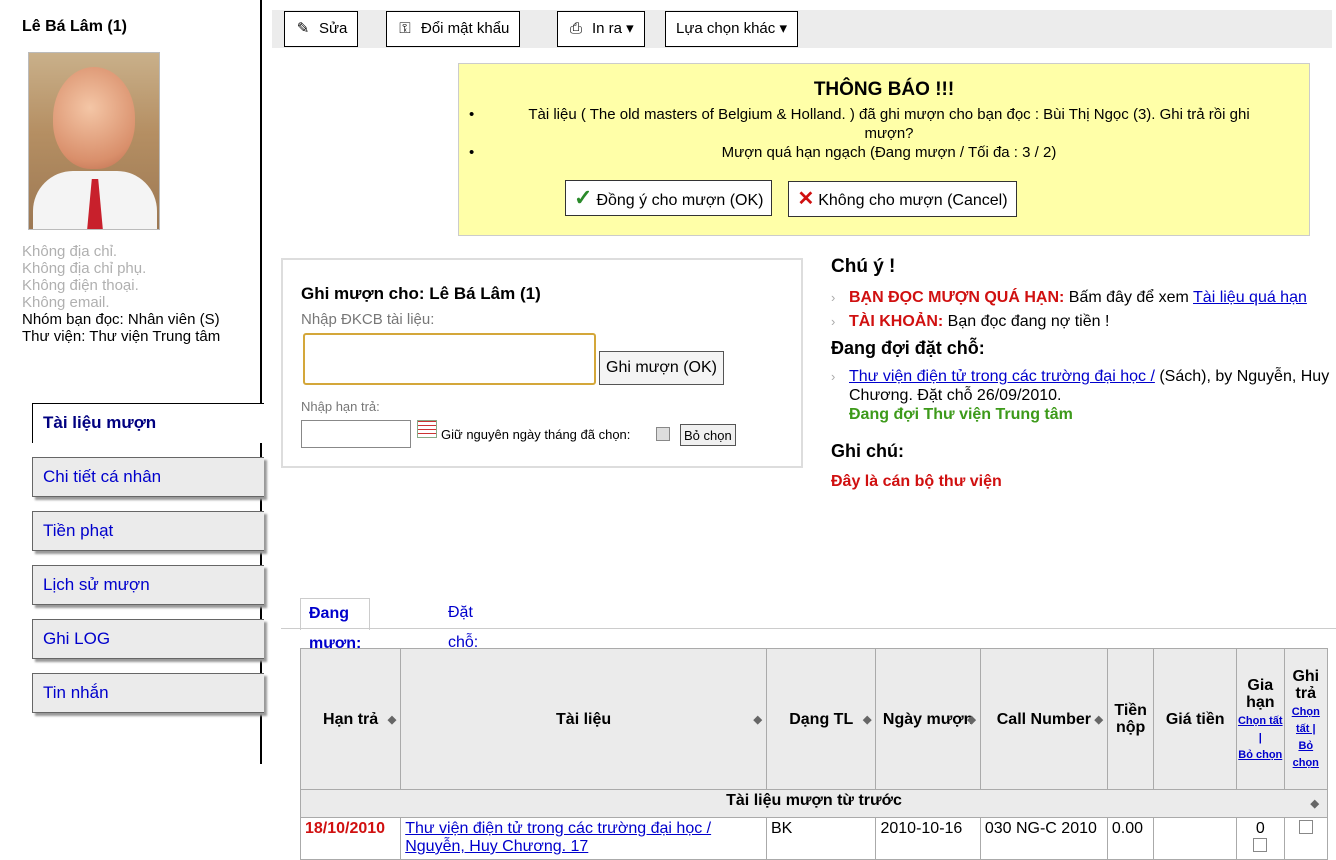 The width and height of the screenshot is (1336, 860). Describe the element at coordinates (148, 693) in the screenshot. I see `nav-messages: Tin nhắn` at that location.